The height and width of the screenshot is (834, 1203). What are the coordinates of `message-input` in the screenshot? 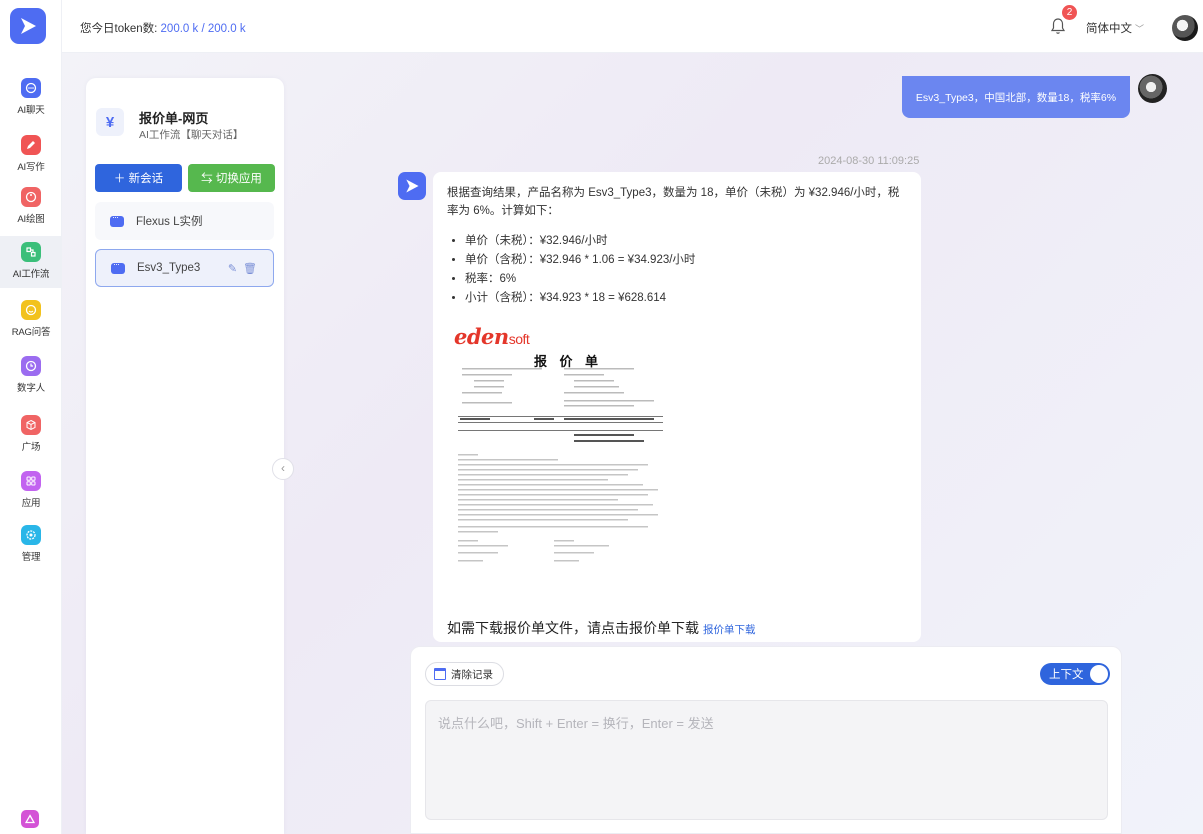 It's located at (766, 760).